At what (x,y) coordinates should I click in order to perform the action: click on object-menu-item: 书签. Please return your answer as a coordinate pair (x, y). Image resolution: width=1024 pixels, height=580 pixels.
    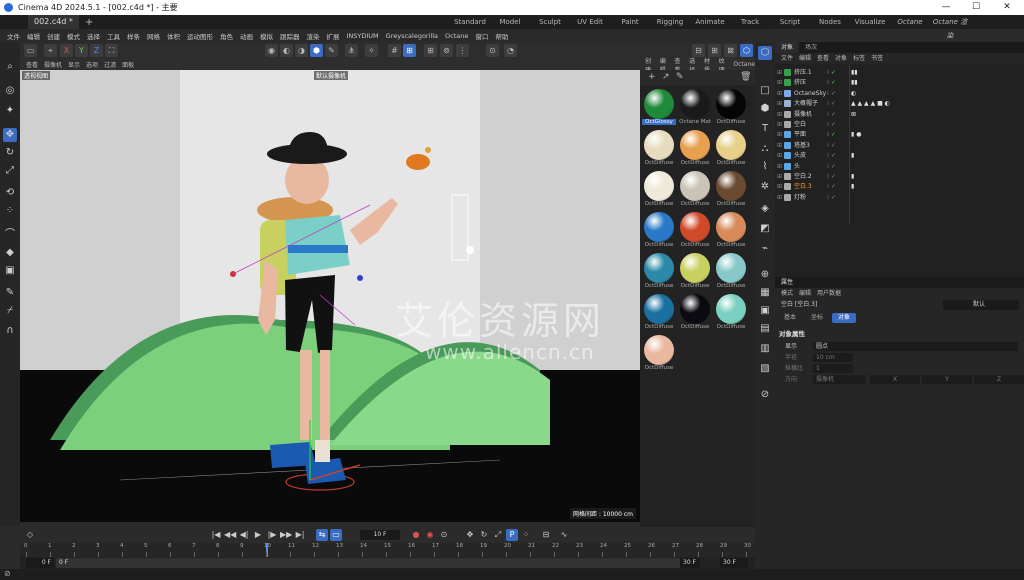
    Looking at the image, I should click on (877, 58).